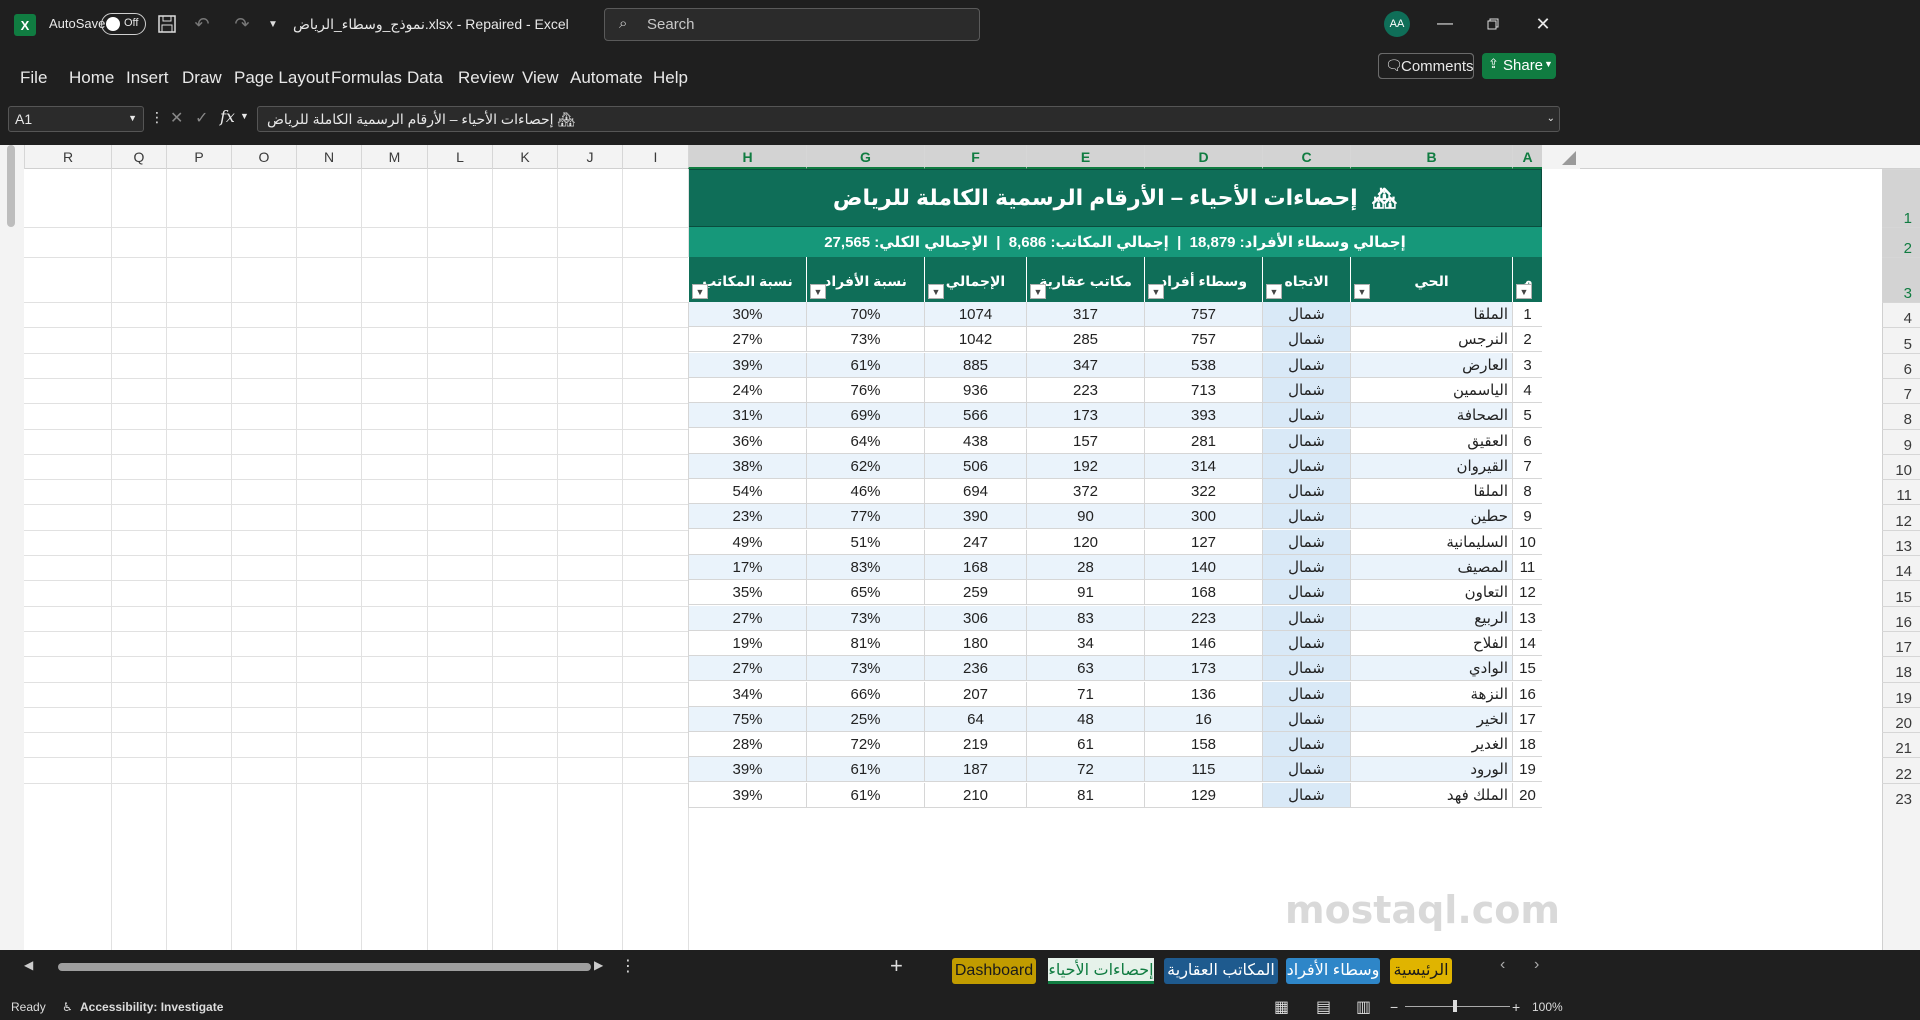  Describe the element at coordinates (1203, 618) in the screenshot. I see `table-cell: 223` at that location.